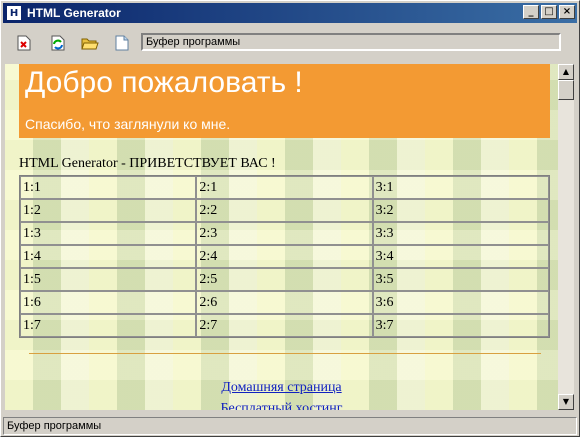  What do you see at coordinates (285, 353) in the screenshot?
I see `horizontal-rule` at bounding box center [285, 353].